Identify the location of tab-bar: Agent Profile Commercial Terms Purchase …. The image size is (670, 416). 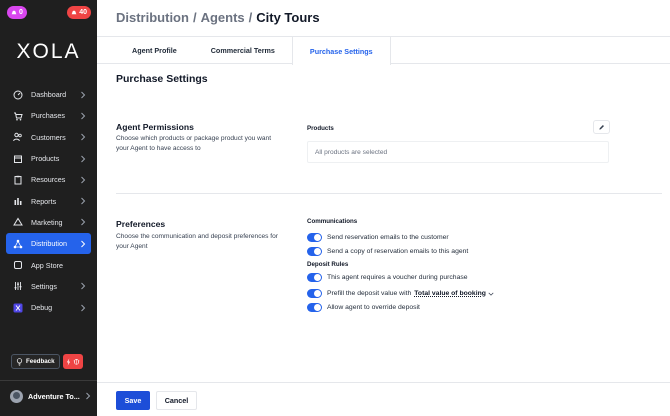
(383, 50).